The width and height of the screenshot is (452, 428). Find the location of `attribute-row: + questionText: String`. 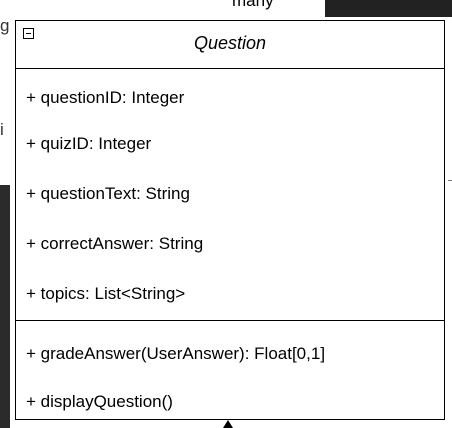

attribute-row: + questionText: String is located at coordinates (230, 194).